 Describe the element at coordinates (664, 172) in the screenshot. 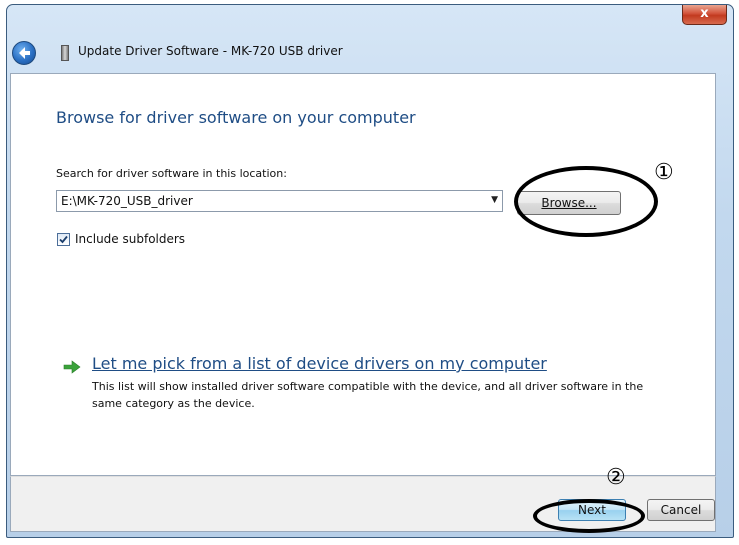

I see `step-marker-1: ①` at that location.